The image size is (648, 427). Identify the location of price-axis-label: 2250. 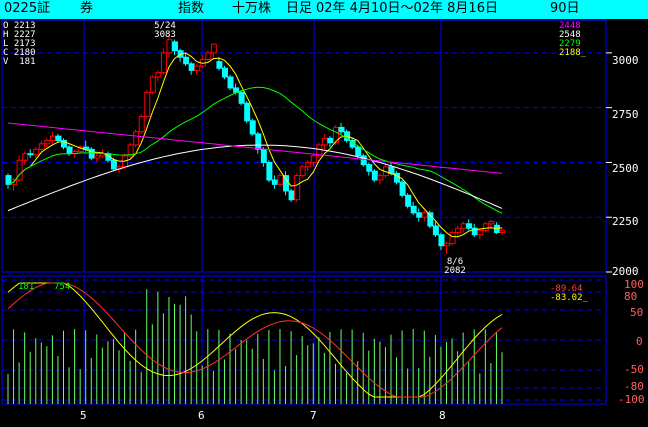
(625, 221).